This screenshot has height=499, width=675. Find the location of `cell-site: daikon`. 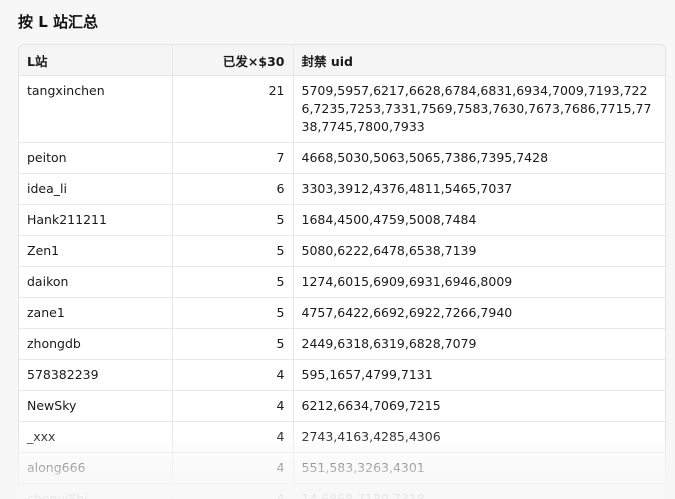

cell-site: daikon is located at coordinates (96, 282).